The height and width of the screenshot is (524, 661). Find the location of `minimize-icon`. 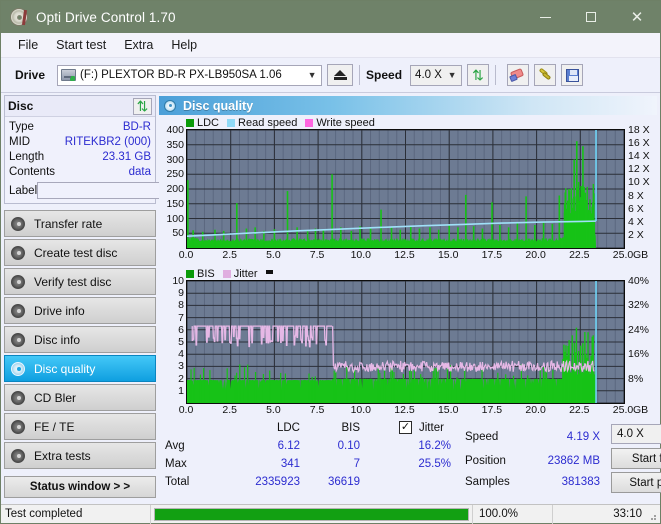

minimize-icon is located at coordinates (545, 17).